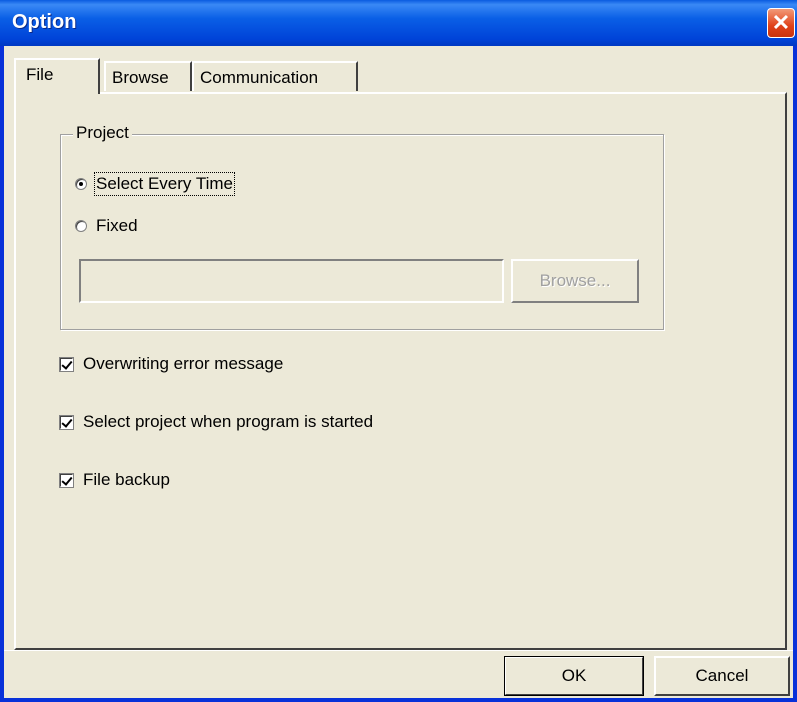 The width and height of the screenshot is (797, 702). I want to click on tab-file: File, so click(57, 76).